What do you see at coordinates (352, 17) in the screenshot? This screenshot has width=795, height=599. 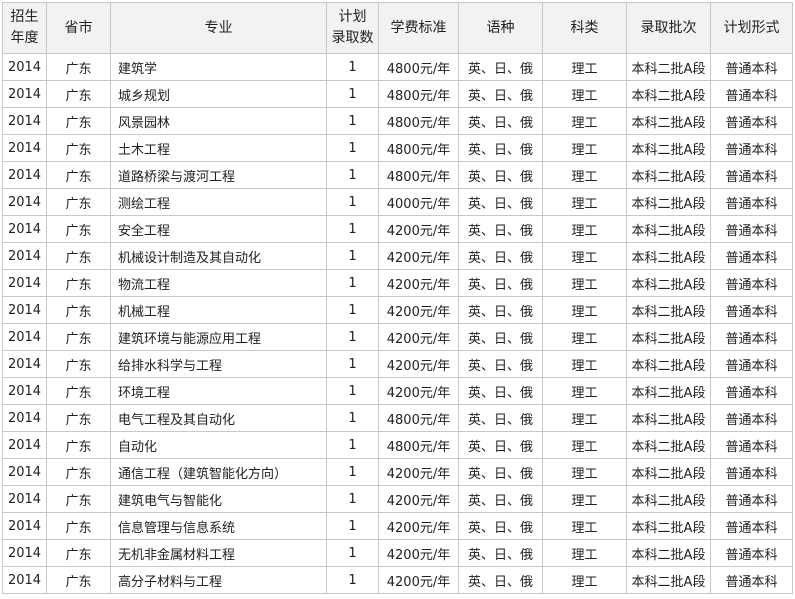 I see `header-quota-line1: 计划` at bounding box center [352, 17].